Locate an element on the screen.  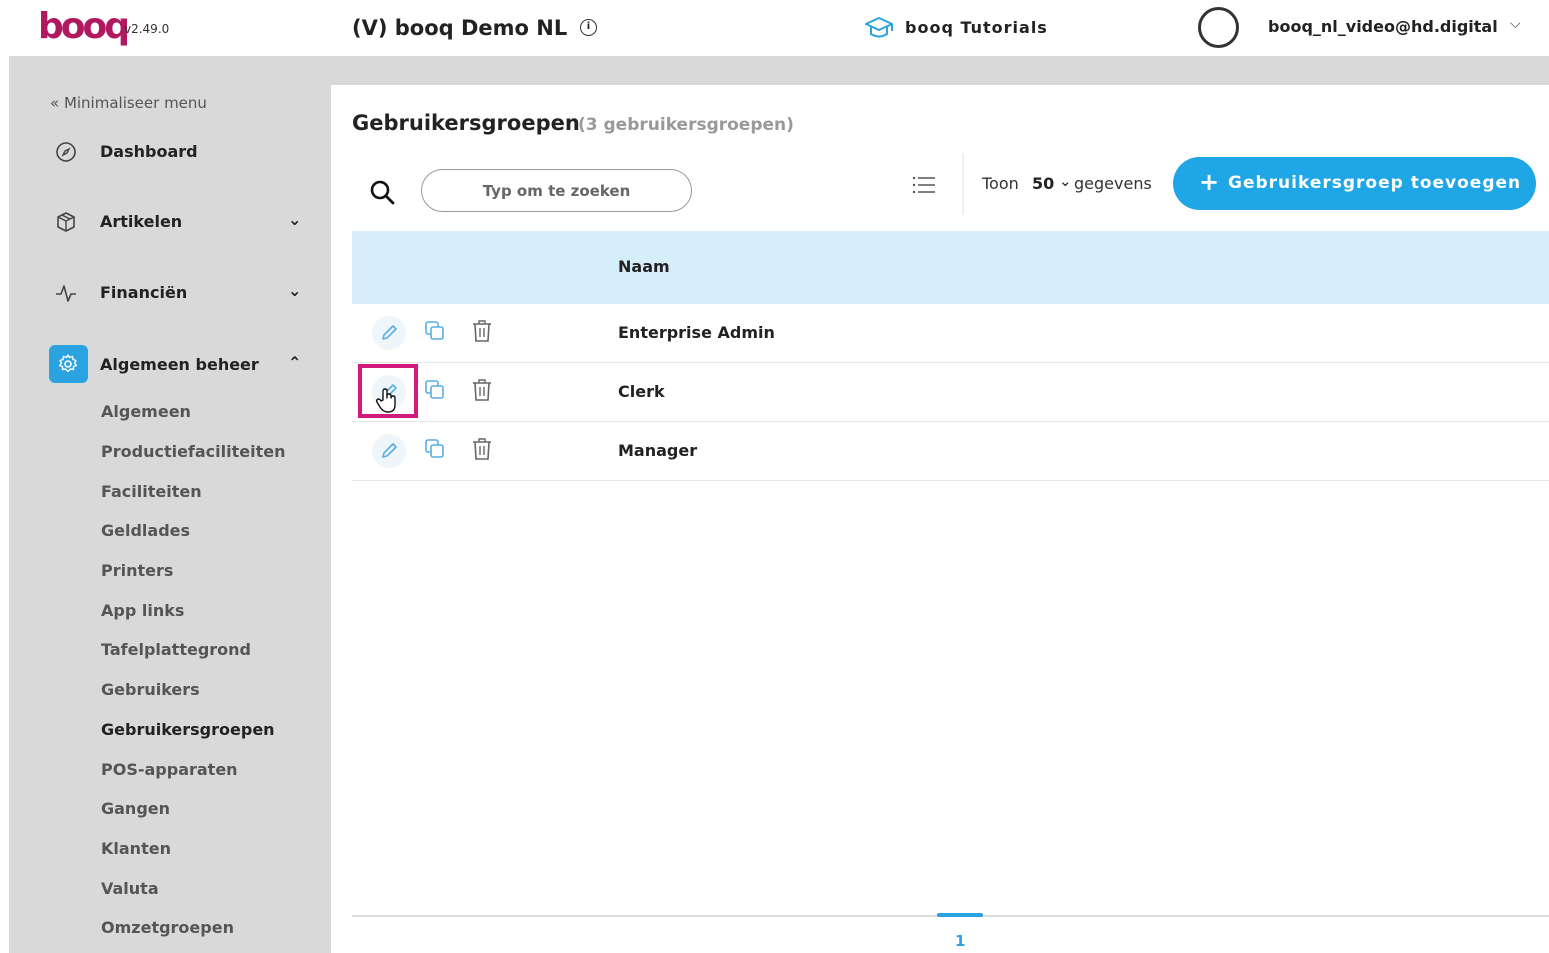
sidebar-subitem-productiefaciliteiten: Productiefaciliteiten is located at coordinates (193, 451).